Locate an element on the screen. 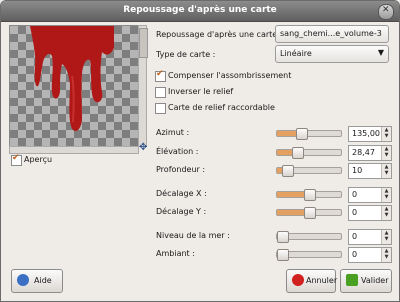 Image resolution: width=400 pixels, height=302 pixels. cancel-icon is located at coordinates (298, 280).